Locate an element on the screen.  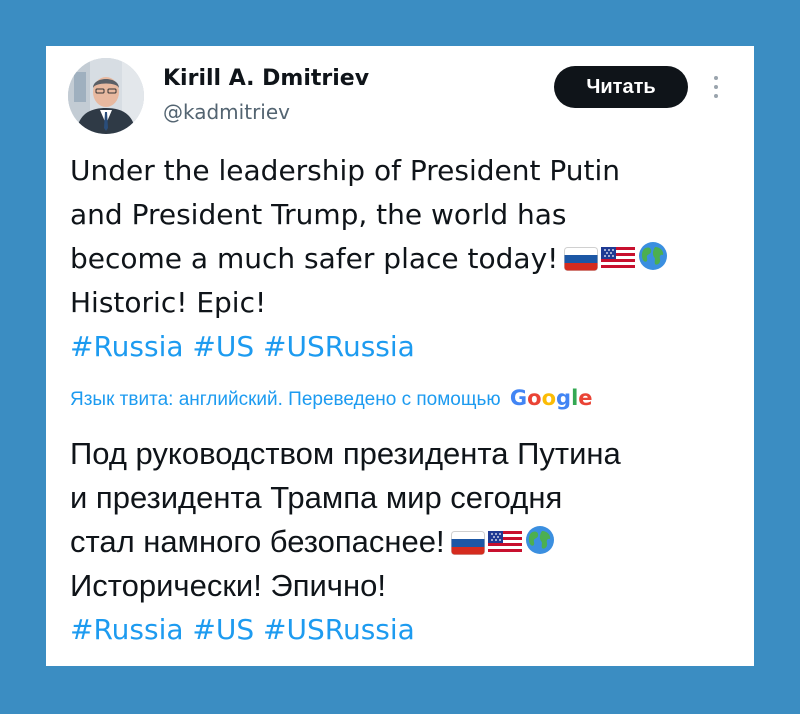
author-handle: @kadmitriev is located at coordinates (226, 112).